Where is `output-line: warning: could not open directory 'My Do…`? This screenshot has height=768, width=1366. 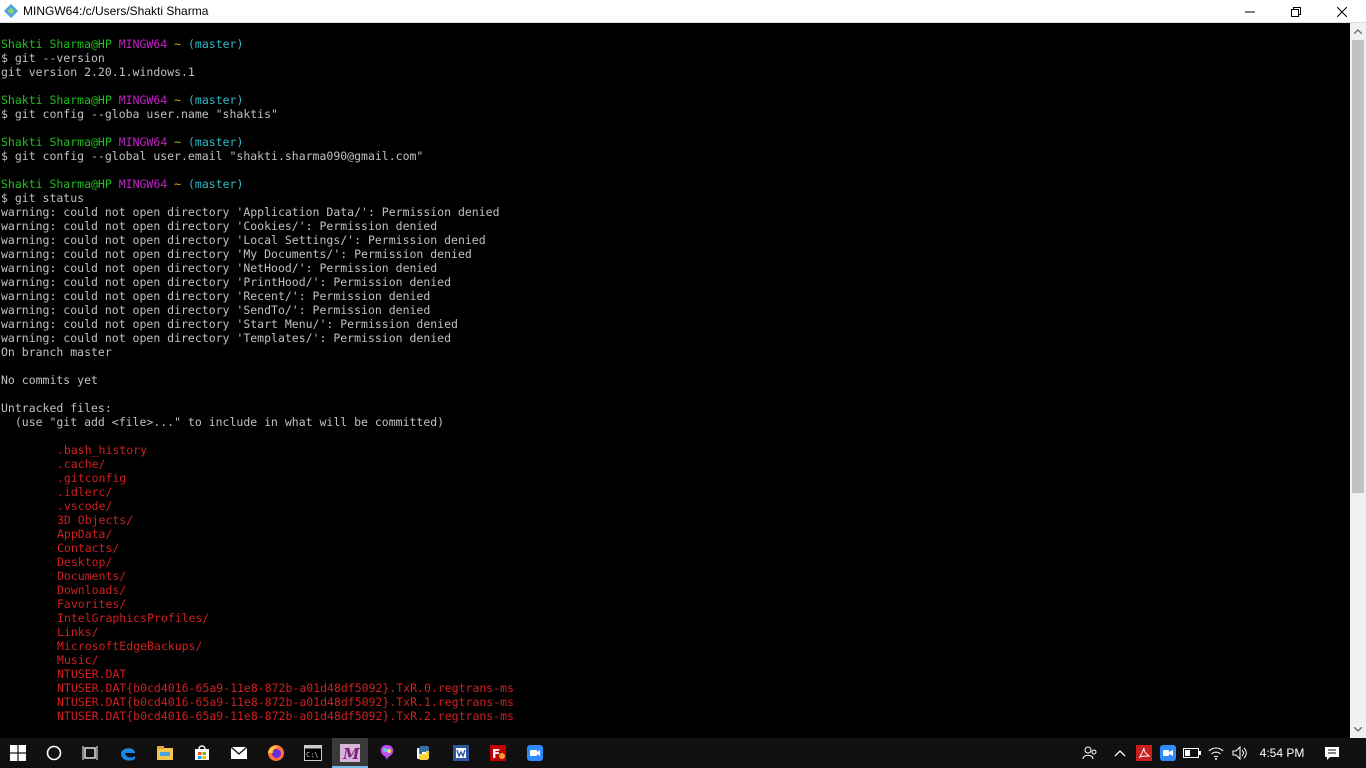 output-line: warning: could not open directory 'My Do… is located at coordinates (236, 254).